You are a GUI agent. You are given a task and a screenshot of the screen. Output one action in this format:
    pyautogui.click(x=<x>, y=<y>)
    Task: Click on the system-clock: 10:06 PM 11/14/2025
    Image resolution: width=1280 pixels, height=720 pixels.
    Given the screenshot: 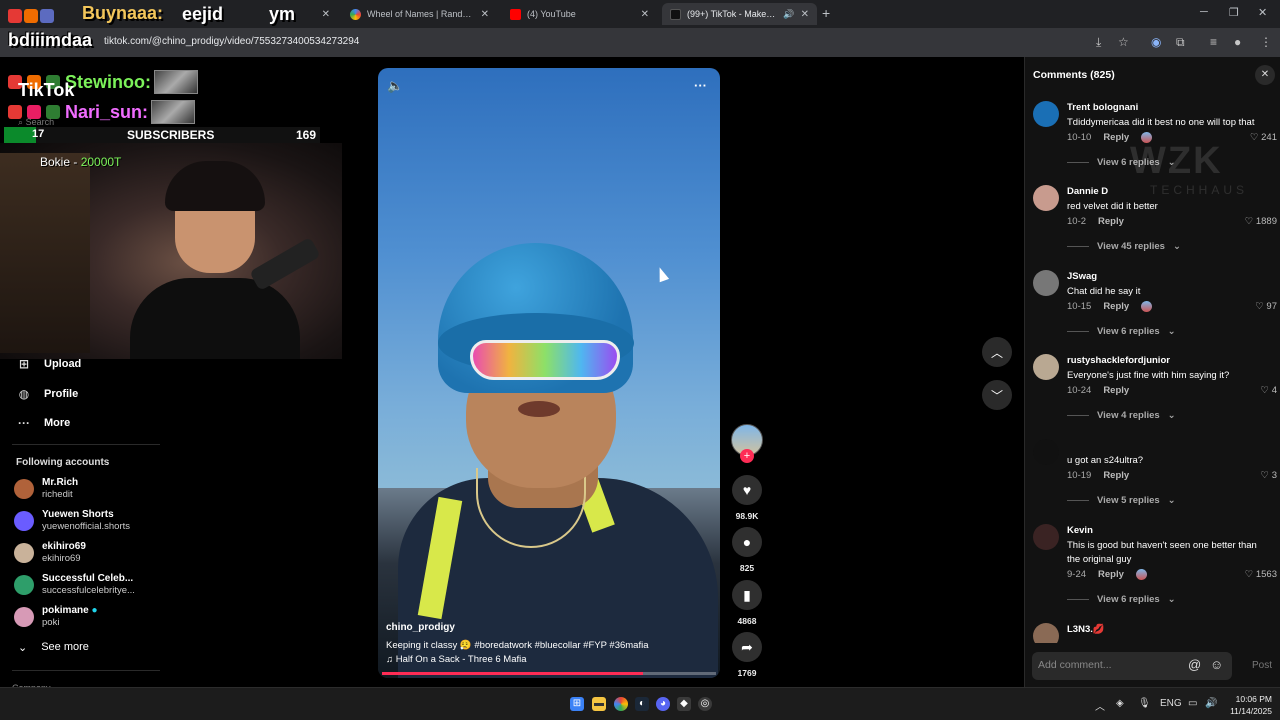 What is the action you would take?
    pyautogui.click(x=1250, y=705)
    